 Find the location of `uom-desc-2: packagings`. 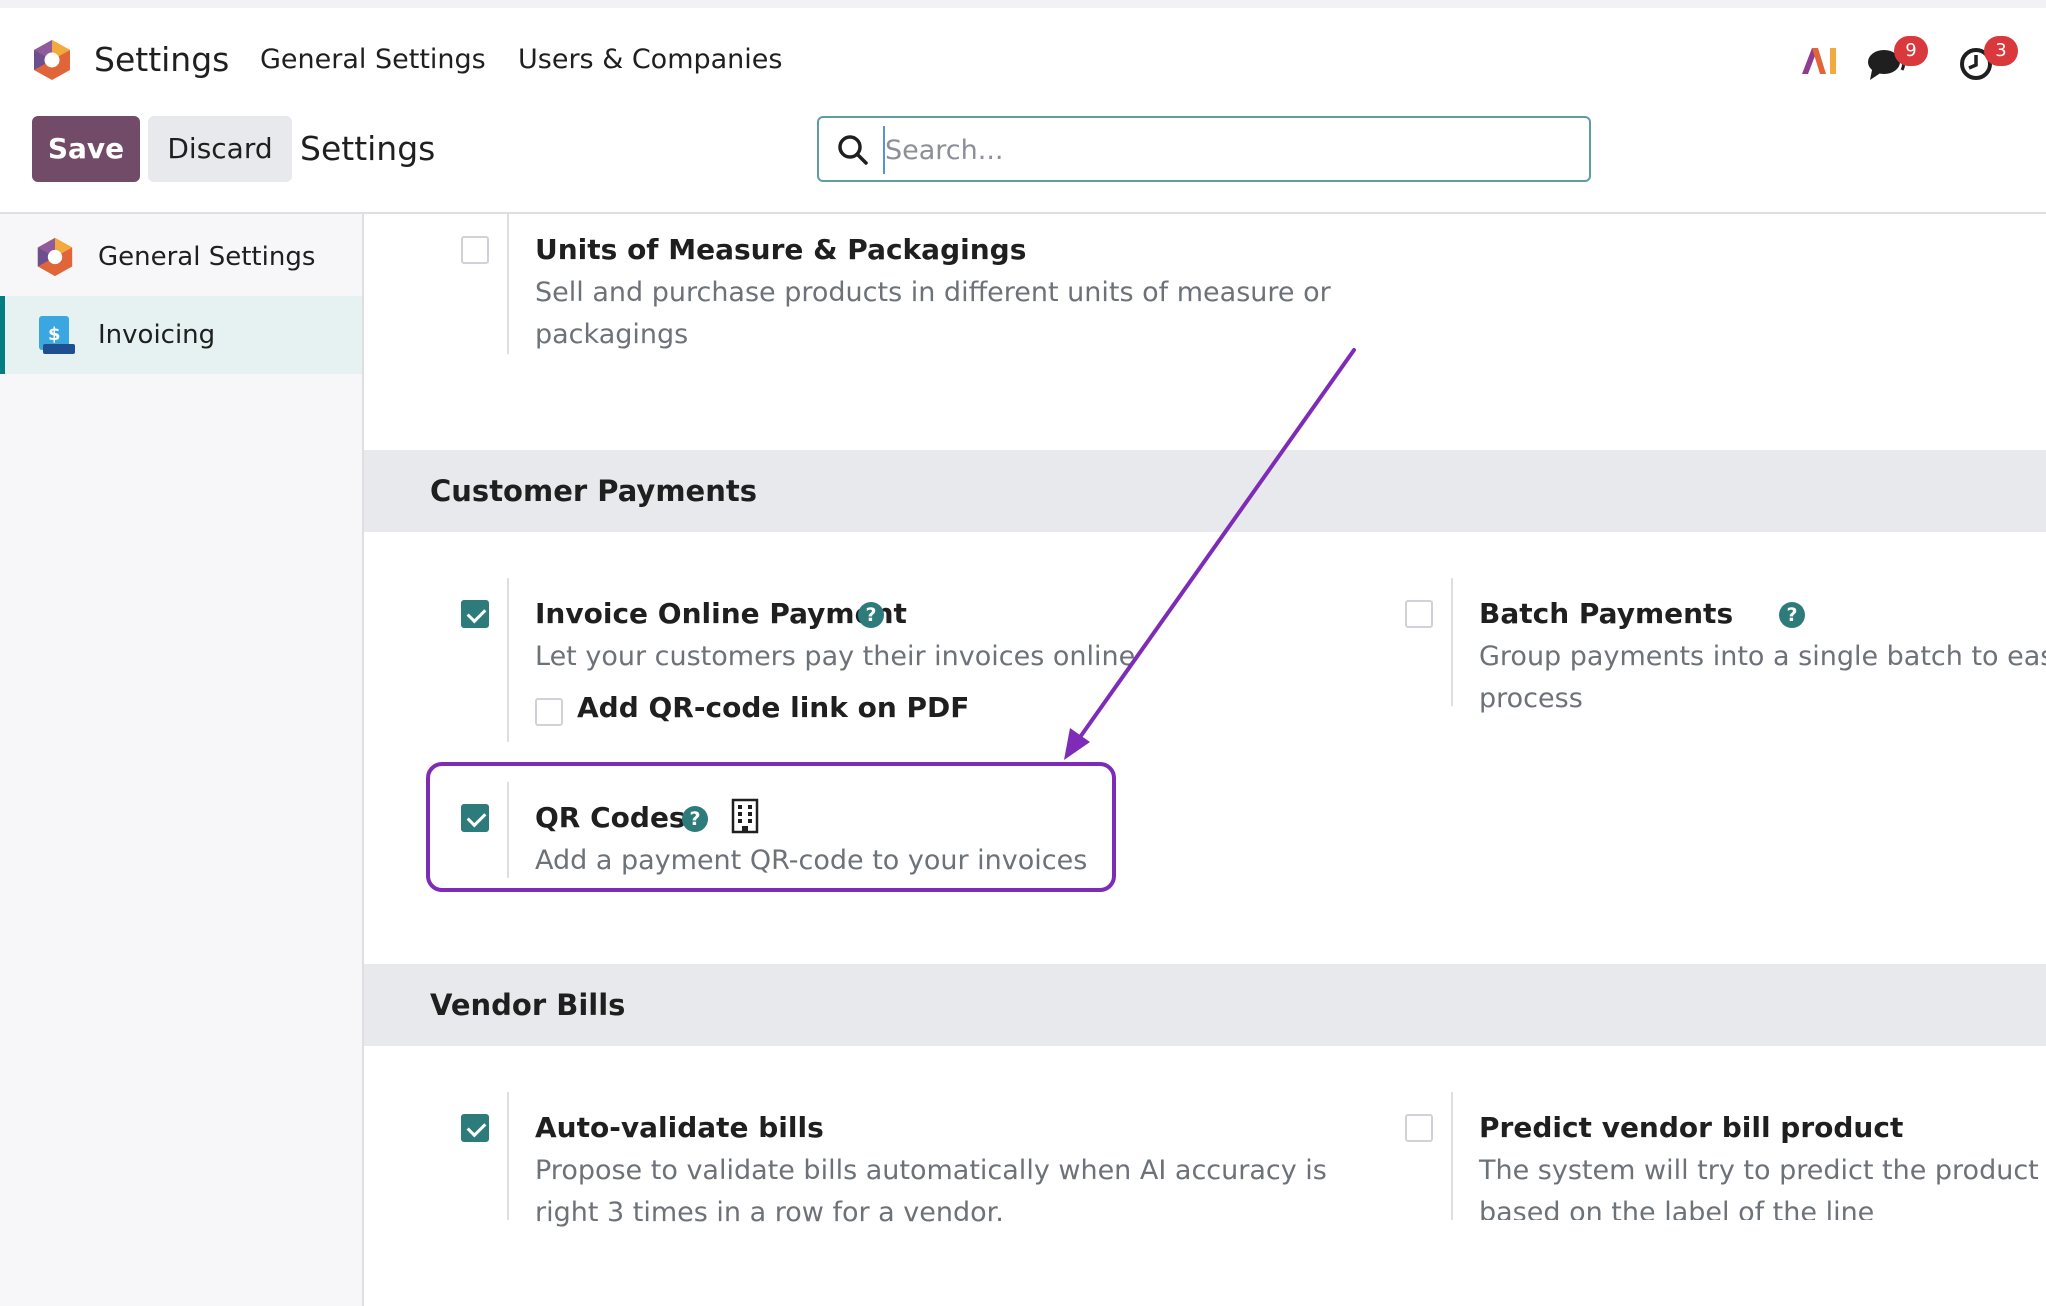

uom-desc-2: packagings is located at coordinates (612, 334).